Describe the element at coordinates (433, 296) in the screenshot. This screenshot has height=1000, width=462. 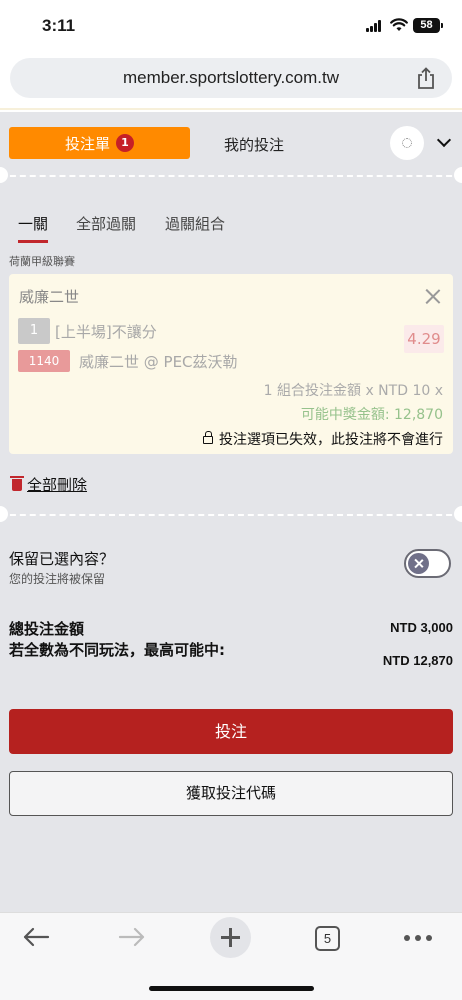
I see `close-icon` at that location.